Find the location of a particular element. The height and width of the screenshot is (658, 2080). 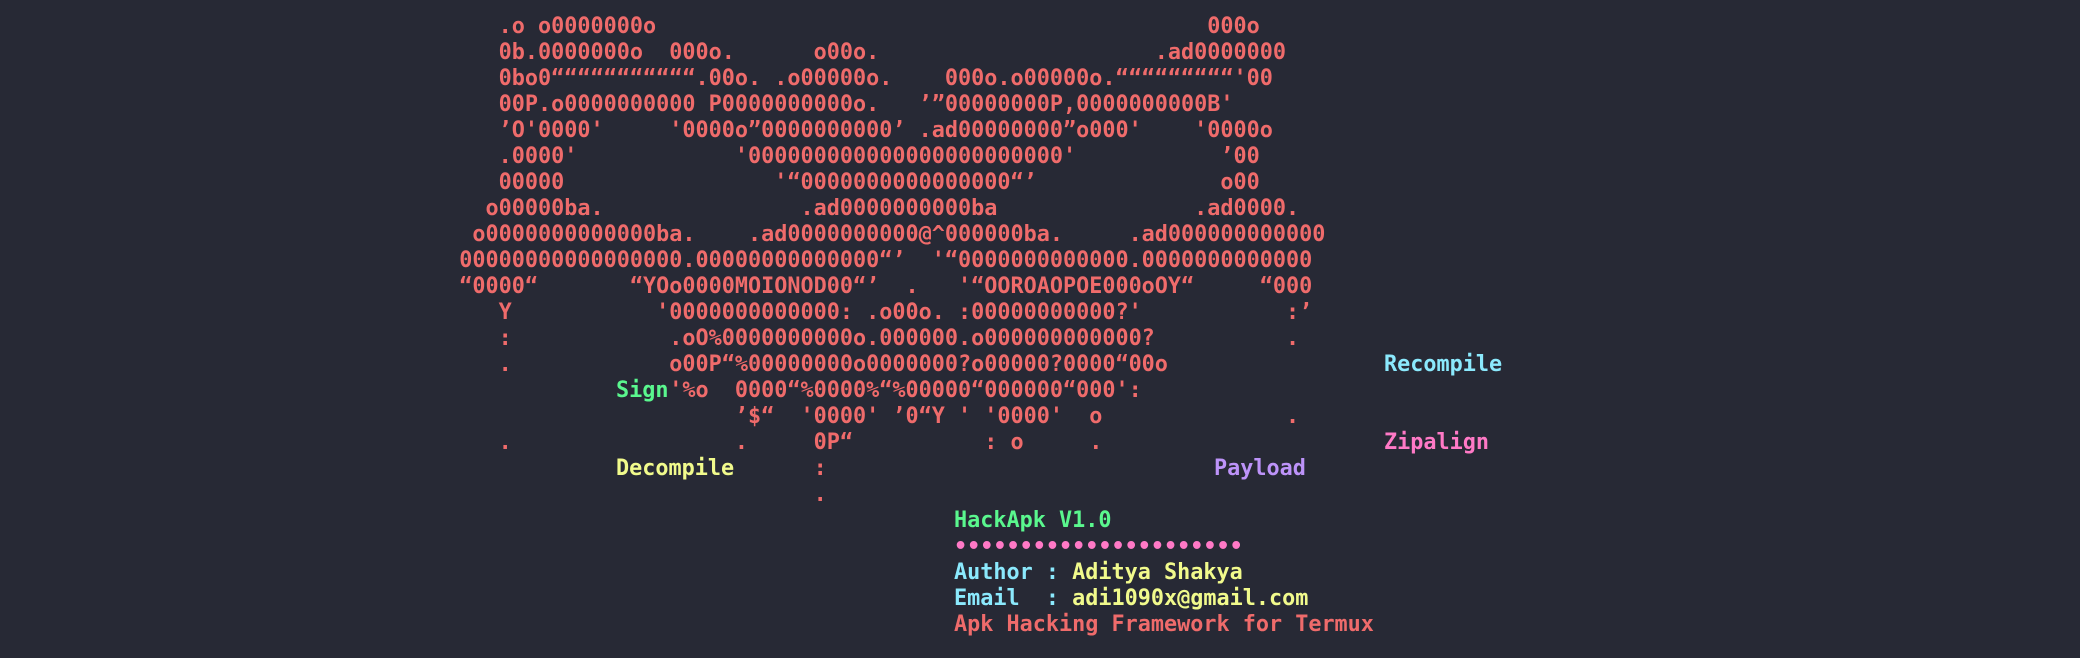

author-key: Author : is located at coordinates (1013, 572).